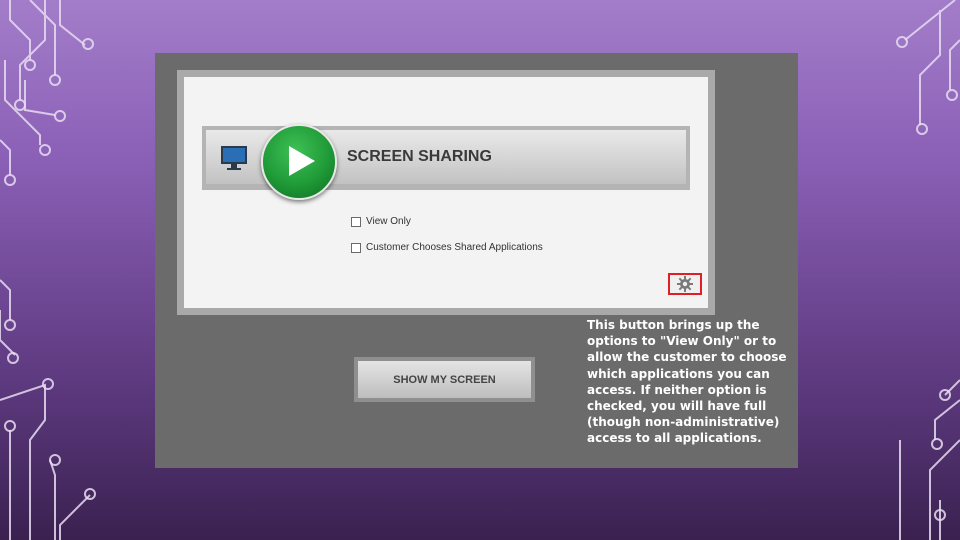 This screenshot has width=960, height=540. Describe the element at coordinates (302, 161) in the screenshot. I see `play-icon` at that location.